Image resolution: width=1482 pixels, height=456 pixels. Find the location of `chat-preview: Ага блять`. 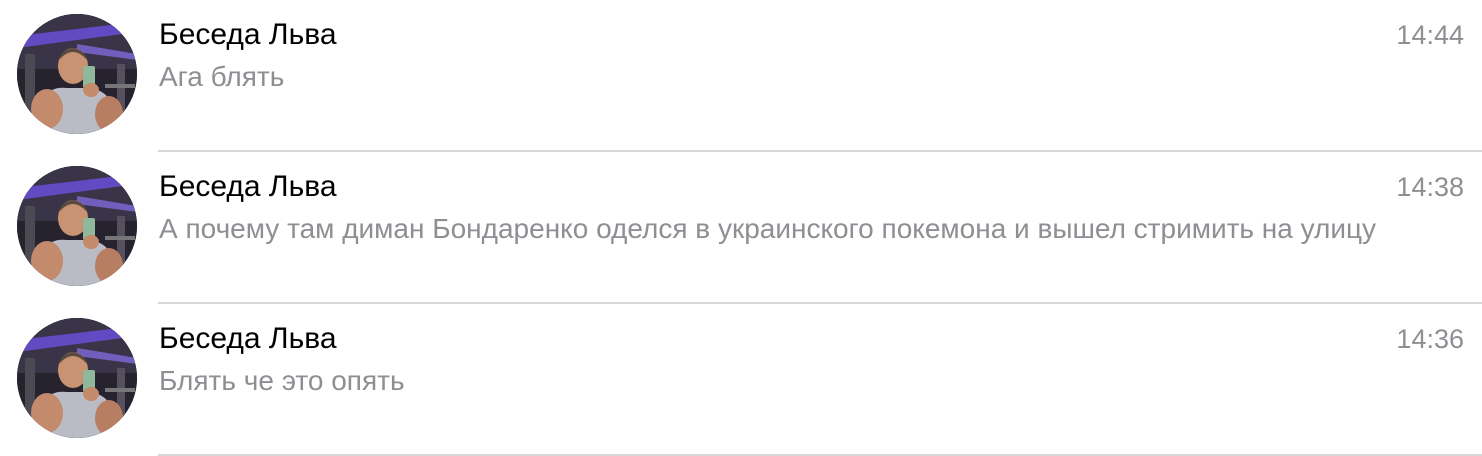

chat-preview: Ага блять is located at coordinates (222, 76).